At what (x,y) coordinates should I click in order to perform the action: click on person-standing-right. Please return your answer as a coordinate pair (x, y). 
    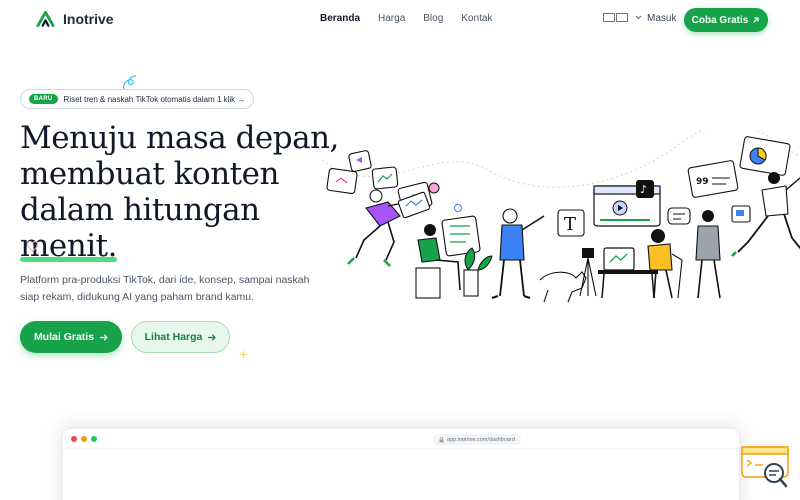
    Looking at the image, I should click on (708, 254).